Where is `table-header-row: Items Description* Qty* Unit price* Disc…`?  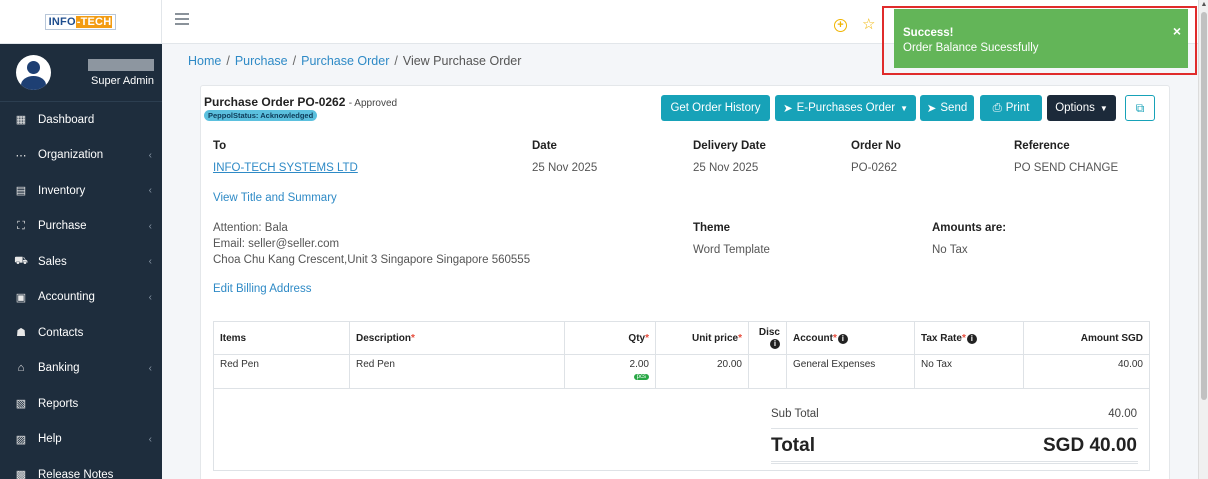 table-header-row: Items Description* Qty* Unit price* Disc… is located at coordinates (681, 338).